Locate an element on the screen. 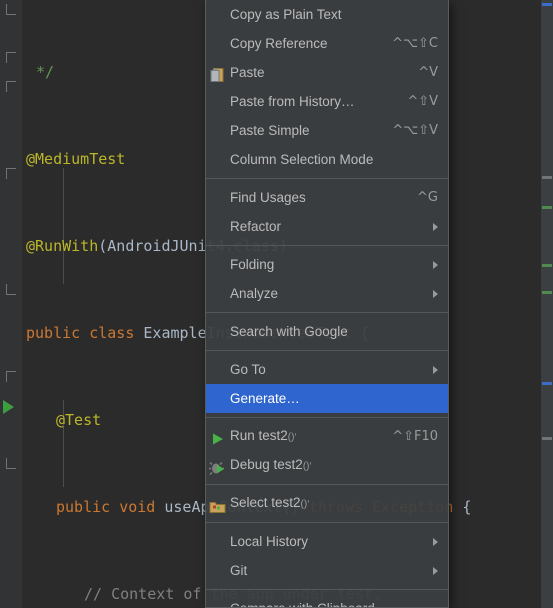  menu-item-select-test2: Select test2()‘ is located at coordinates (327, 503).